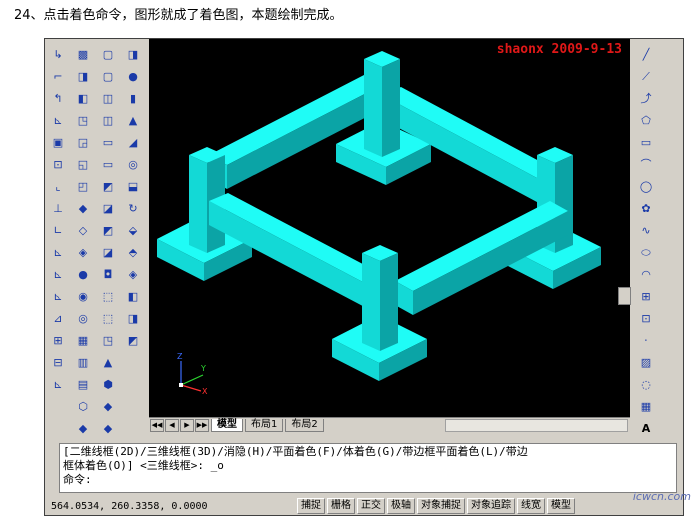 Image resolution: width=695 pixels, height=520 pixels. I want to click on ucs-3point-icon: ∟, so click(58, 230).